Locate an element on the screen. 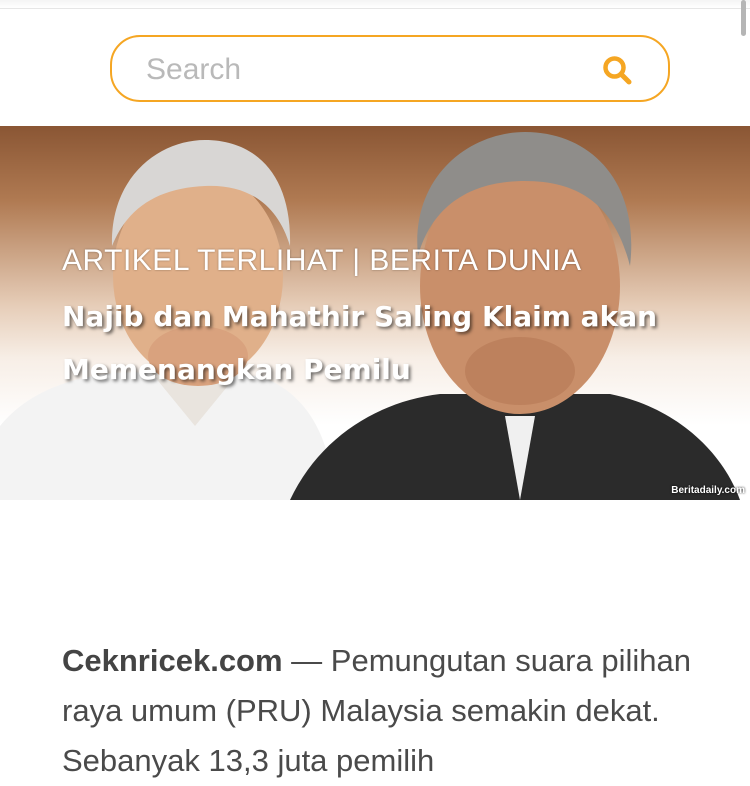  search-icon is located at coordinates (617, 70).